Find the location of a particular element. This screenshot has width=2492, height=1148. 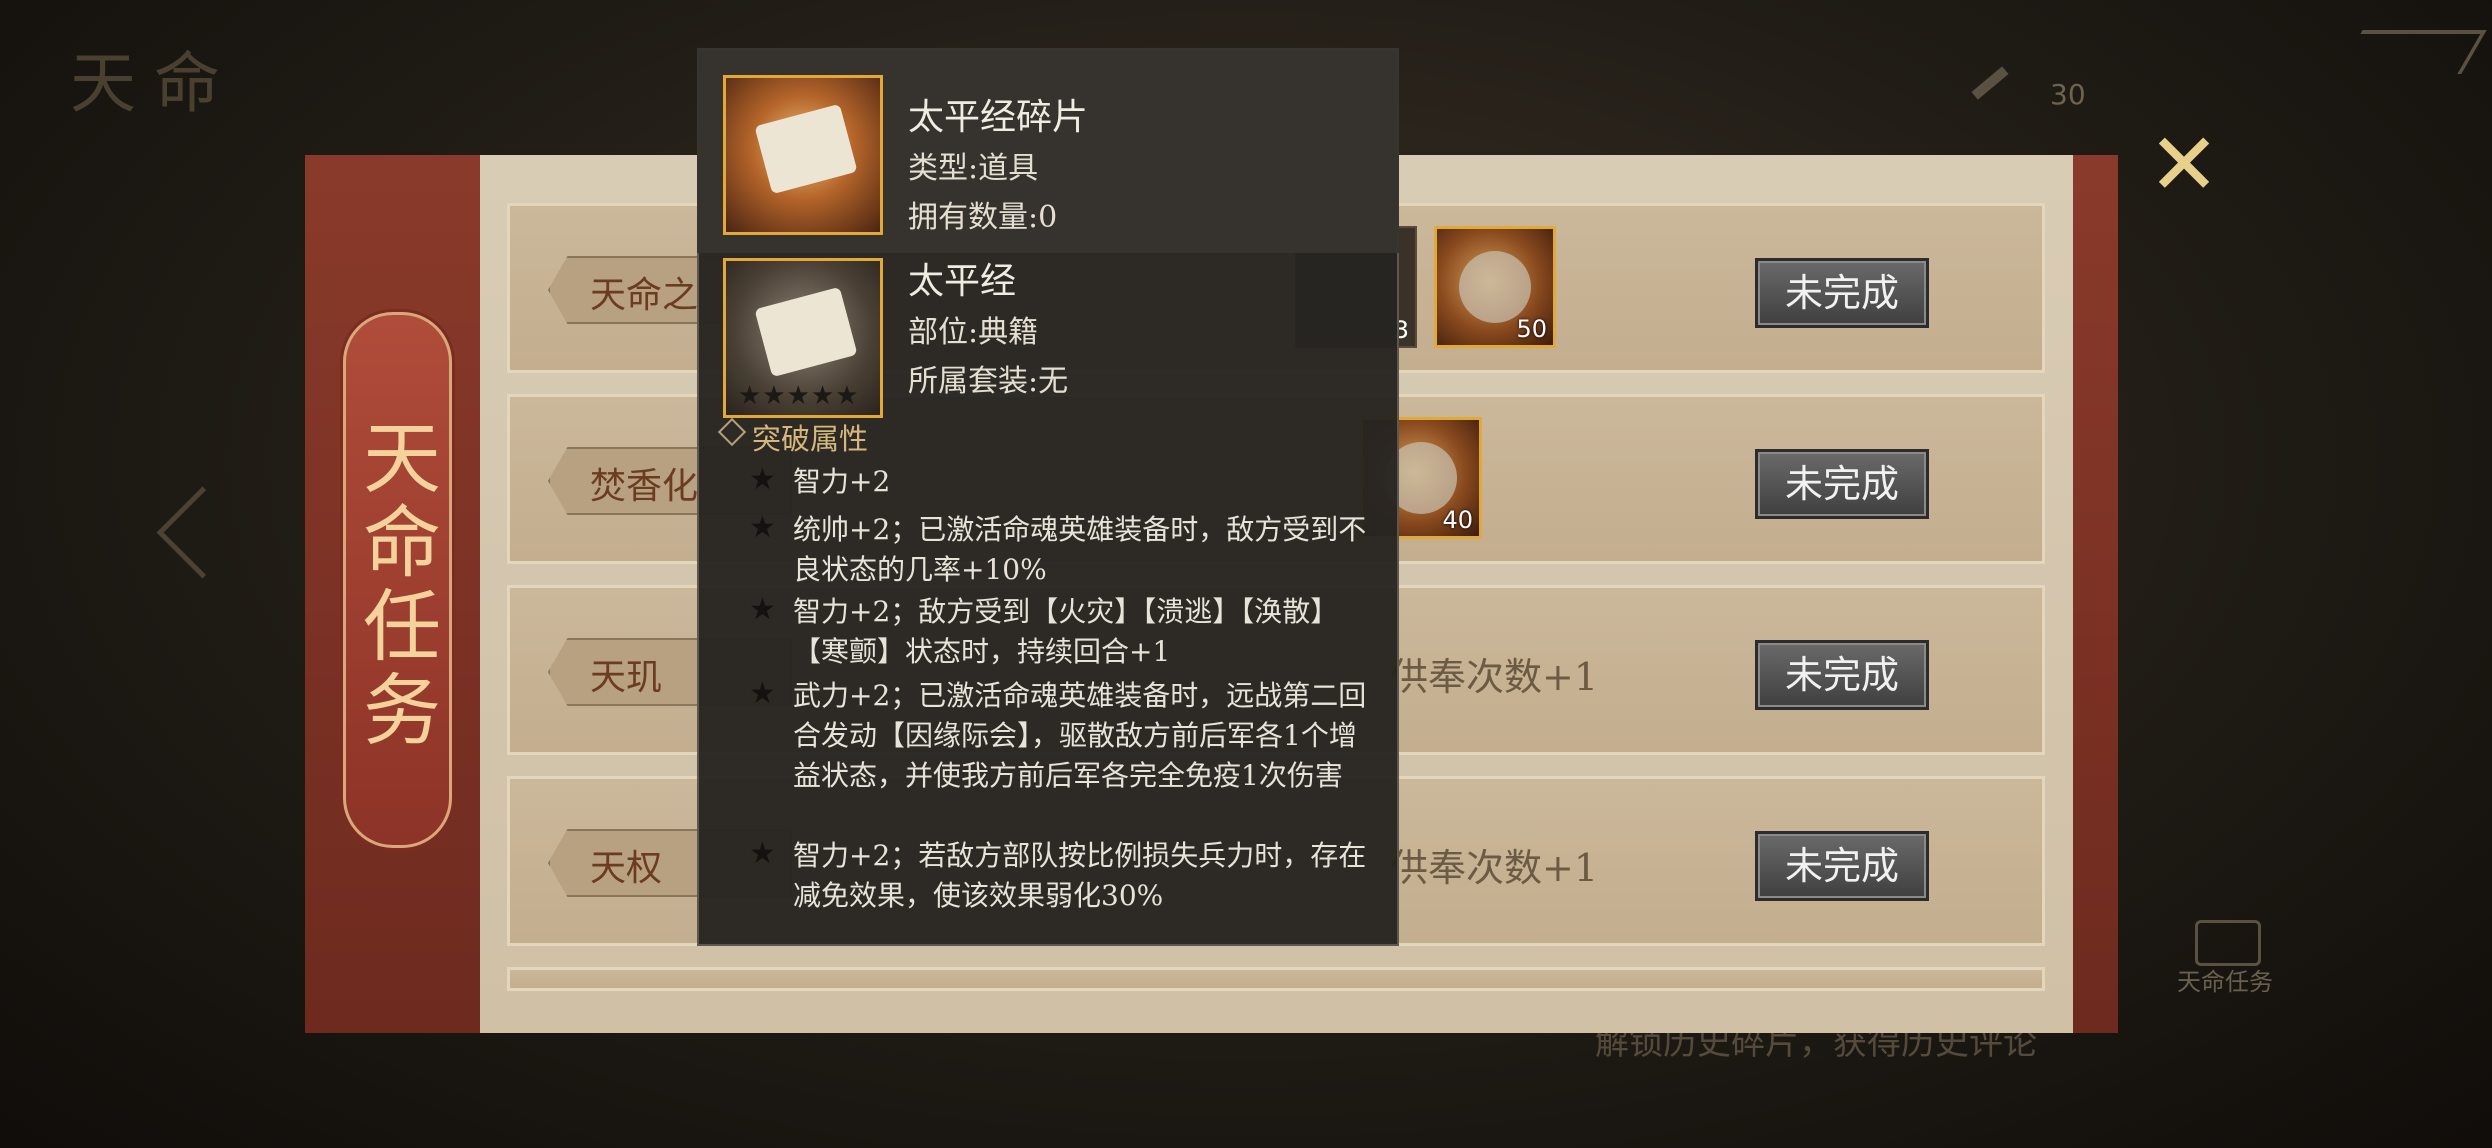

background-title: 天命 is located at coordinates (154, 83).